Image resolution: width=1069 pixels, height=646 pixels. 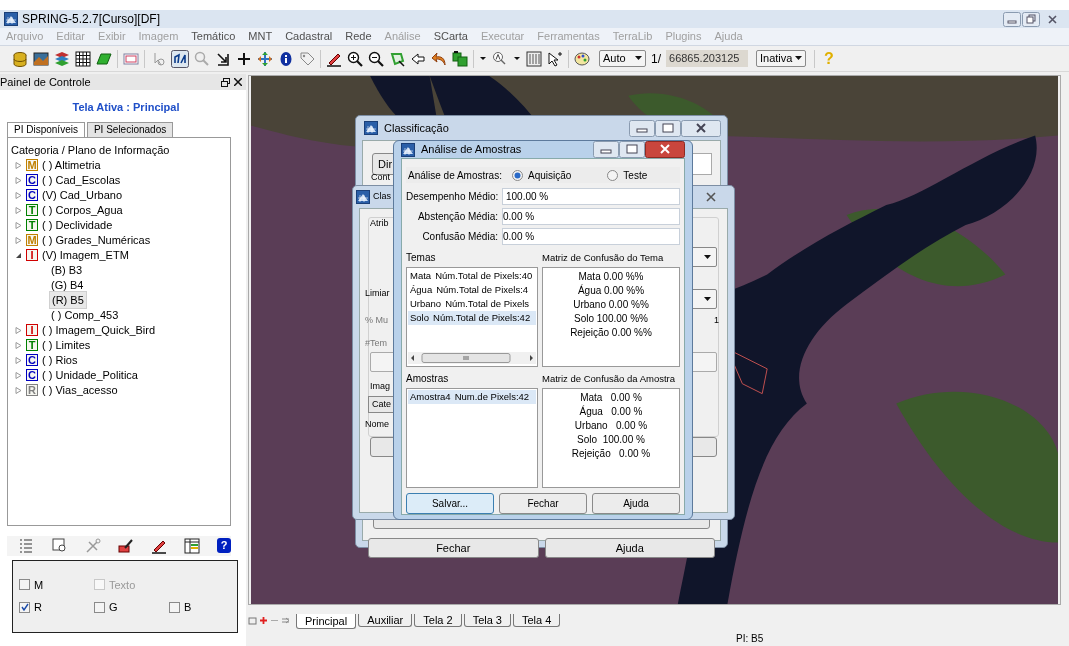 I want to click on scale-field: 66865.203125, so click(x=707, y=58).